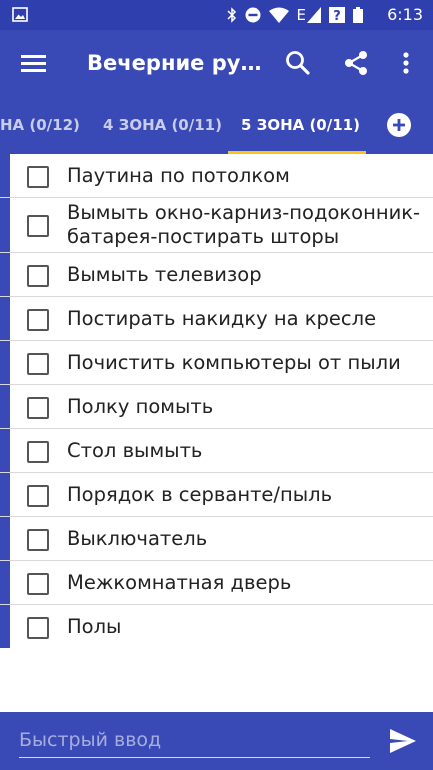 The height and width of the screenshot is (770, 433). What do you see at coordinates (162, 125) in the screenshot?
I see `tab-zone-4: 4 ЗОНА (0/11)` at bounding box center [162, 125].